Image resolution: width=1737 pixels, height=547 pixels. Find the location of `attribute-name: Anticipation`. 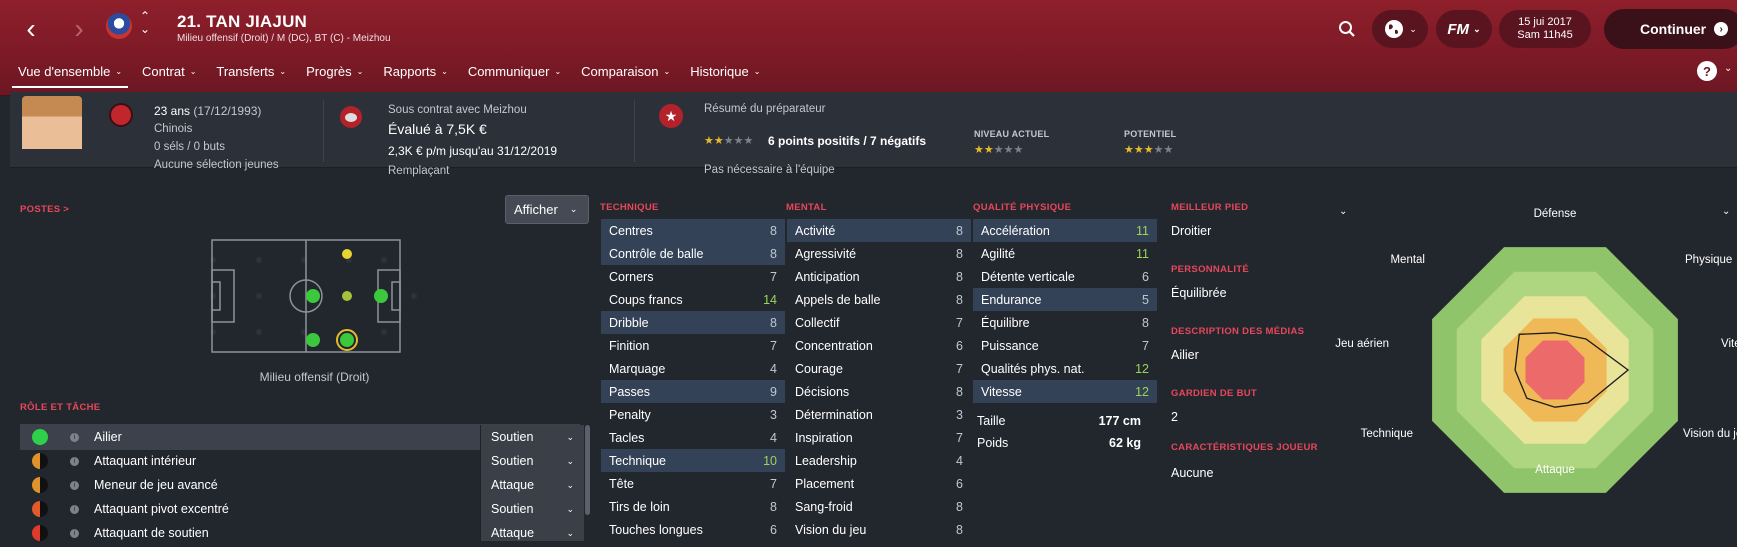

attribute-name: Anticipation is located at coordinates (827, 276).